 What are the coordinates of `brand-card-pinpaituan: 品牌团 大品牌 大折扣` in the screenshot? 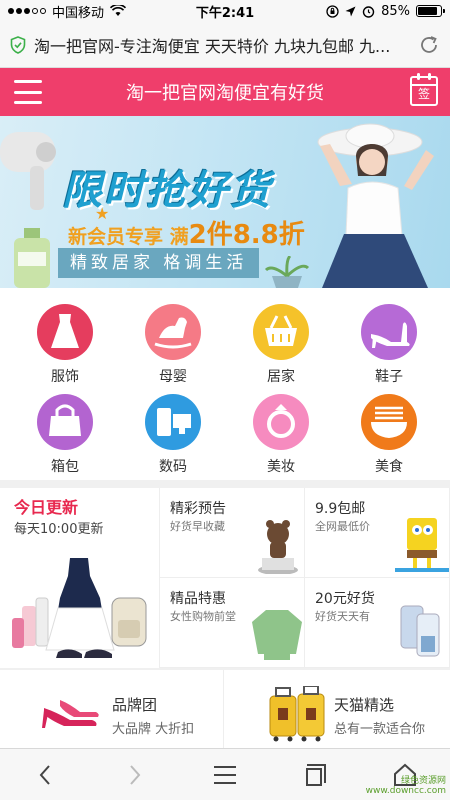 It's located at (112, 709).